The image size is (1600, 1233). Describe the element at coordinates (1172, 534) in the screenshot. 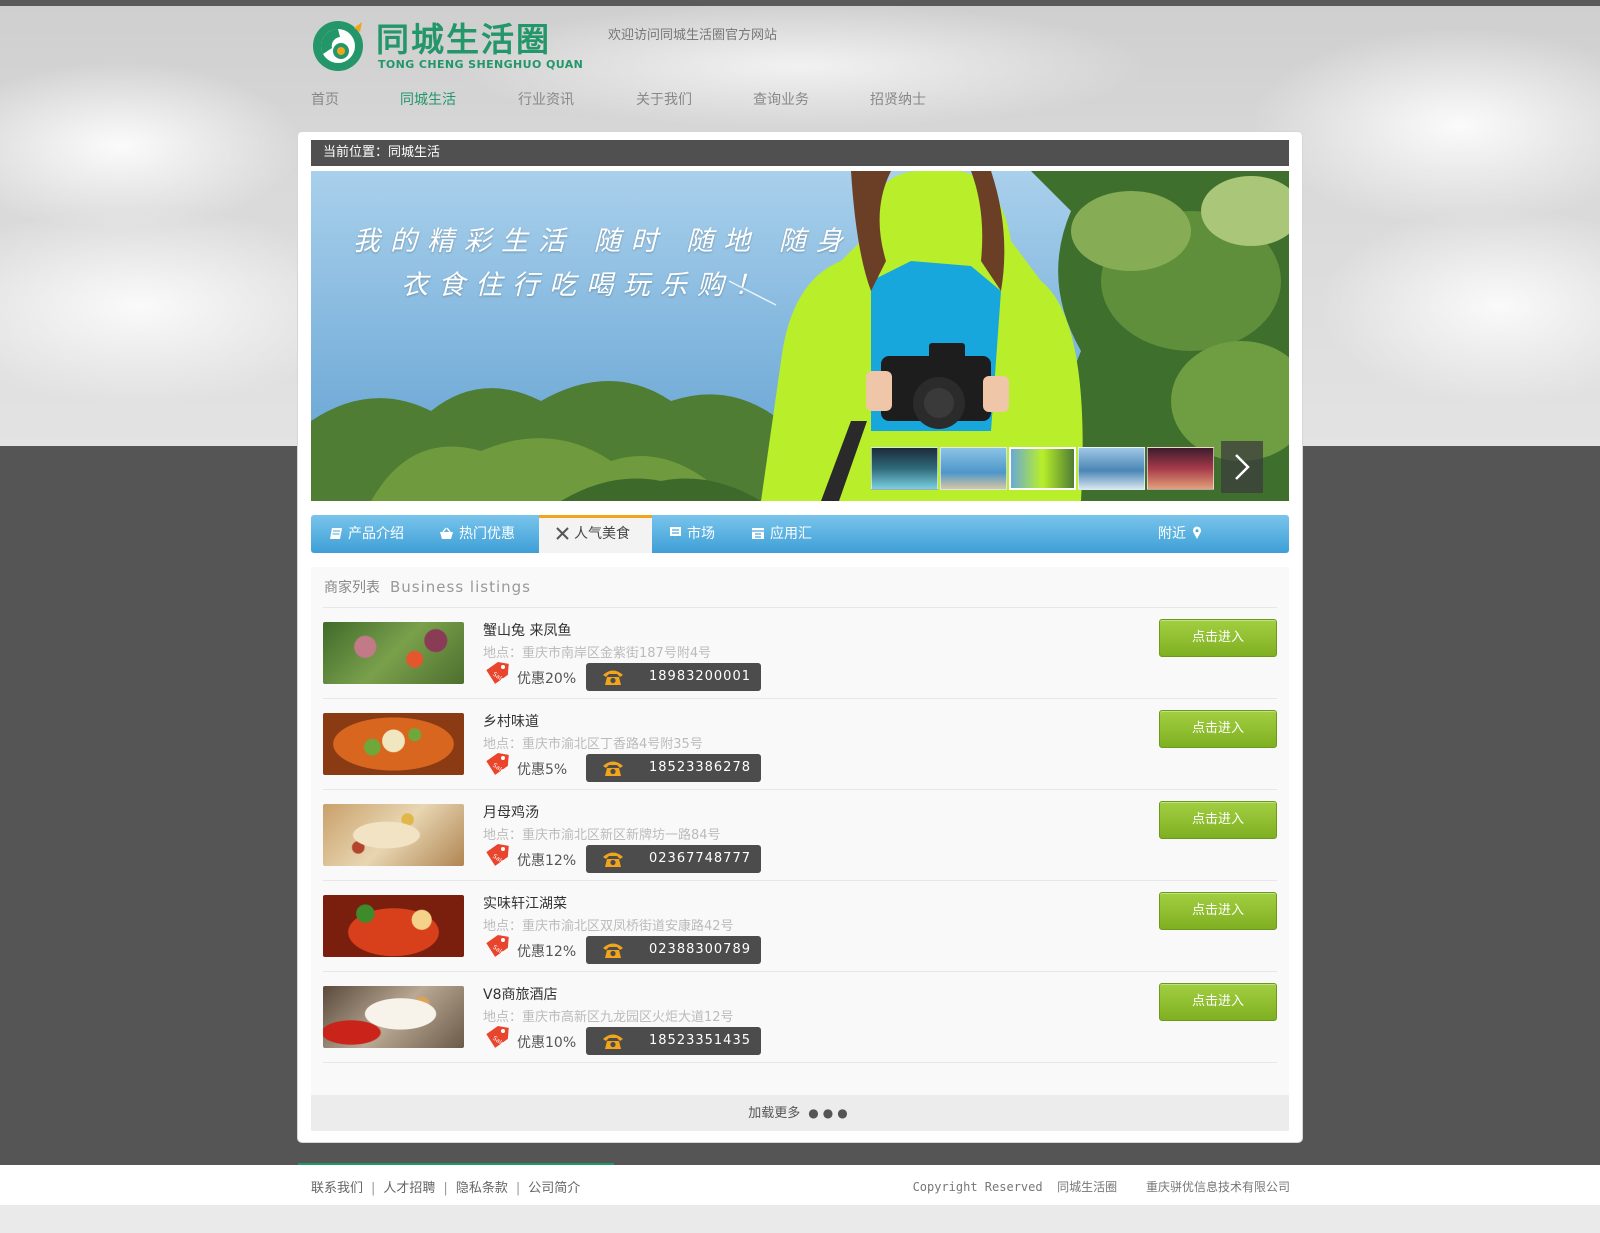

I see `tab-label: 附近` at that location.